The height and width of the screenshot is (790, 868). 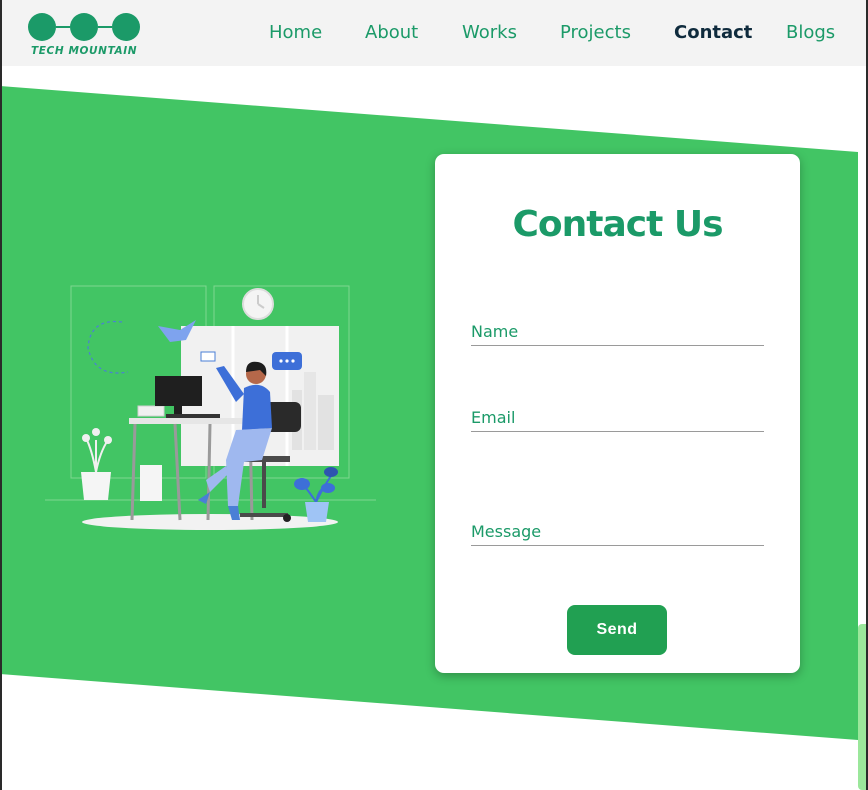 I want to click on name-input, so click(x=617, y=331).